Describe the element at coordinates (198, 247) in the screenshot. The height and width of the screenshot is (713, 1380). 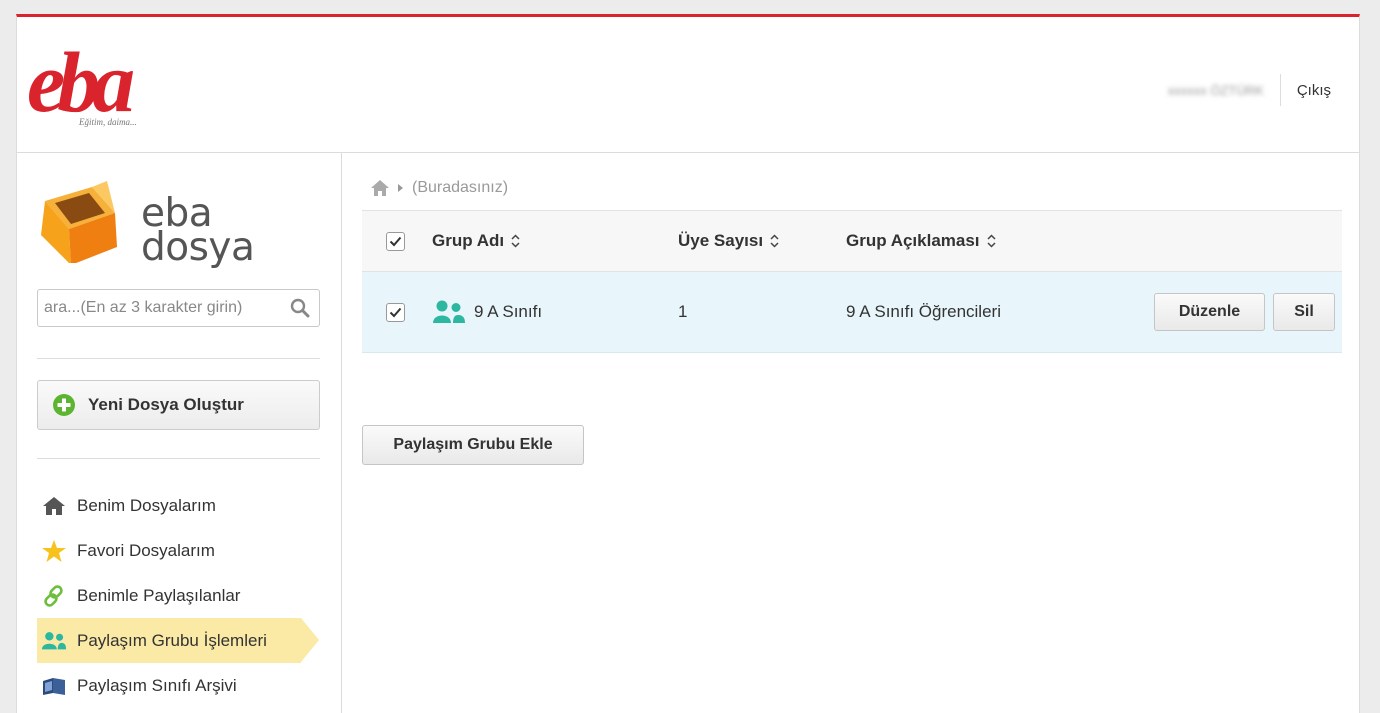
I see `brand-line-dosya: dosya` at that location.